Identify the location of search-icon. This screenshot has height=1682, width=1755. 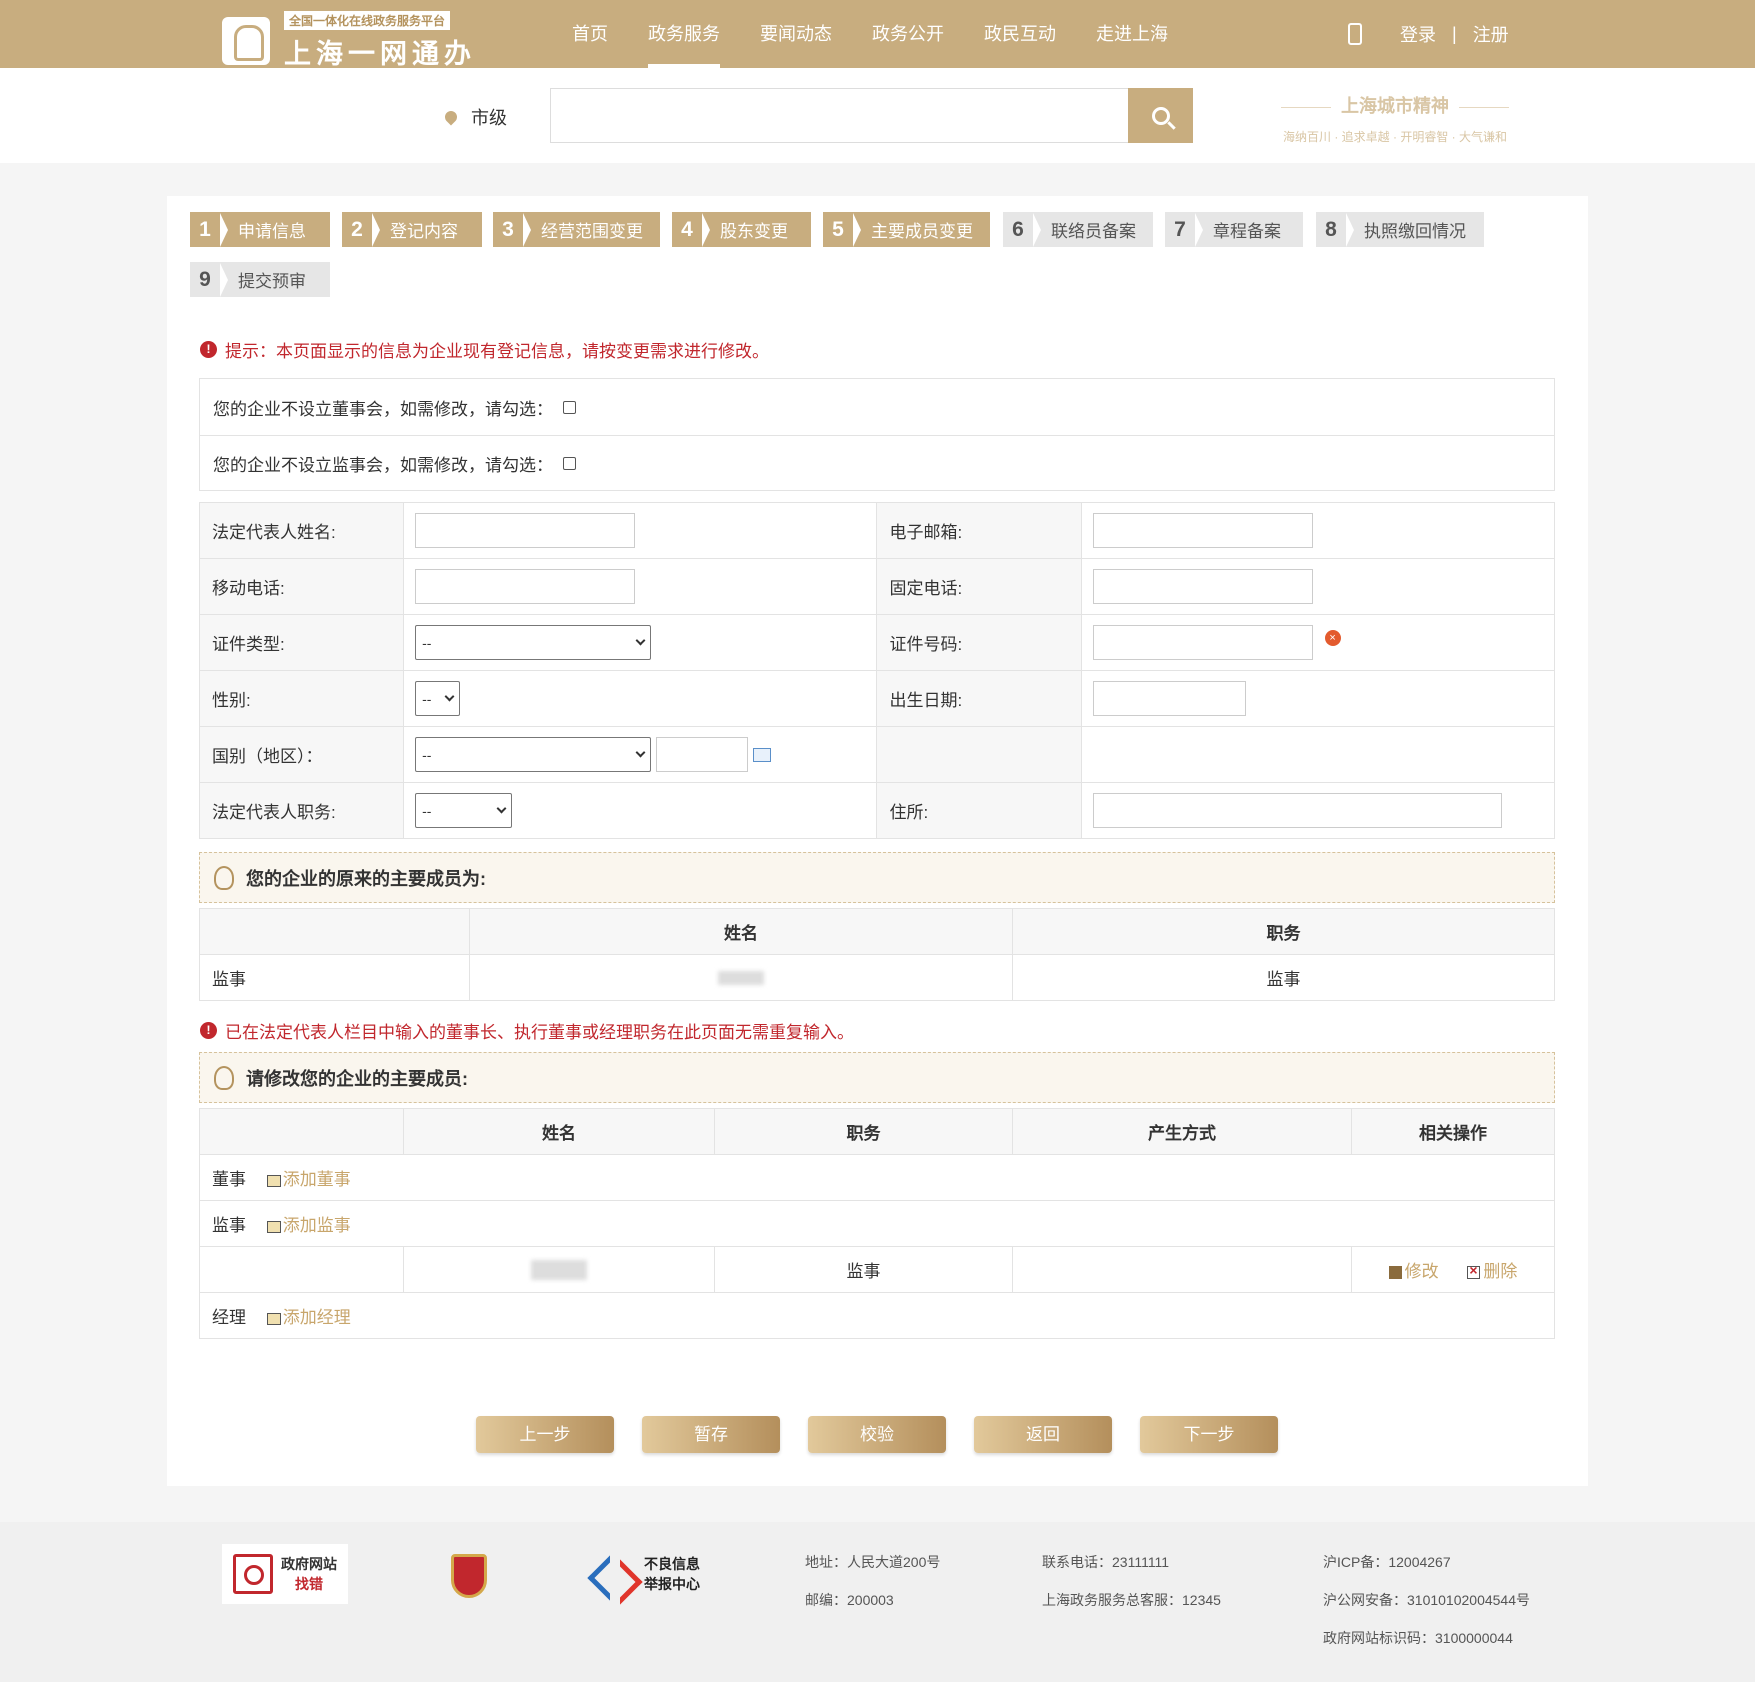
(1160, 115).